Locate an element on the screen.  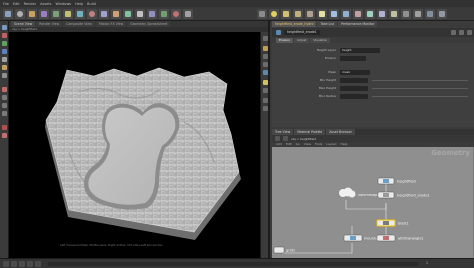
menu-file: File is located at coordinates (6, 4).